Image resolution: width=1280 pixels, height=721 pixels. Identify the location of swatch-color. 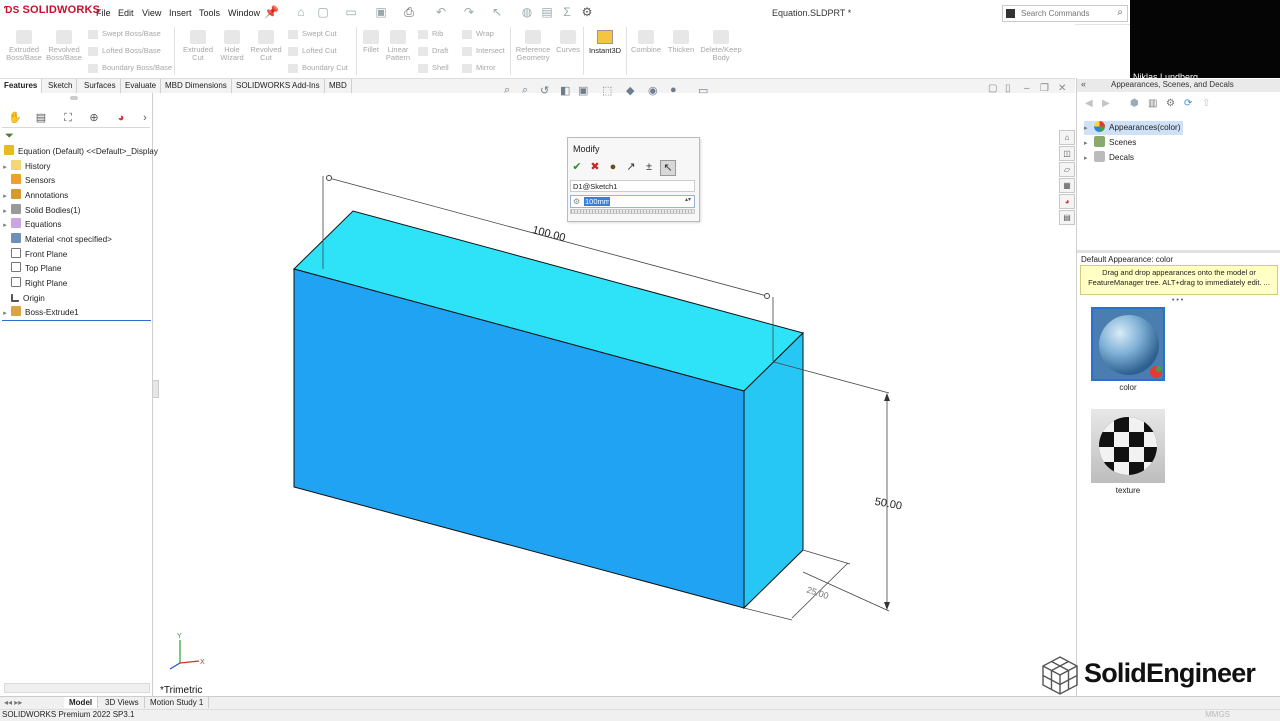
(1128, 344).